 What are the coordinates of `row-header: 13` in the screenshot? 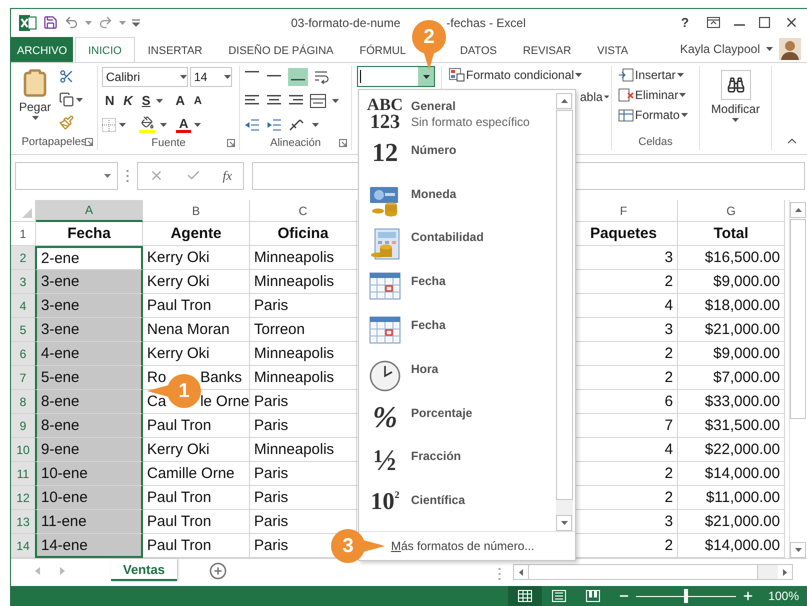 It's located at (23, 522).